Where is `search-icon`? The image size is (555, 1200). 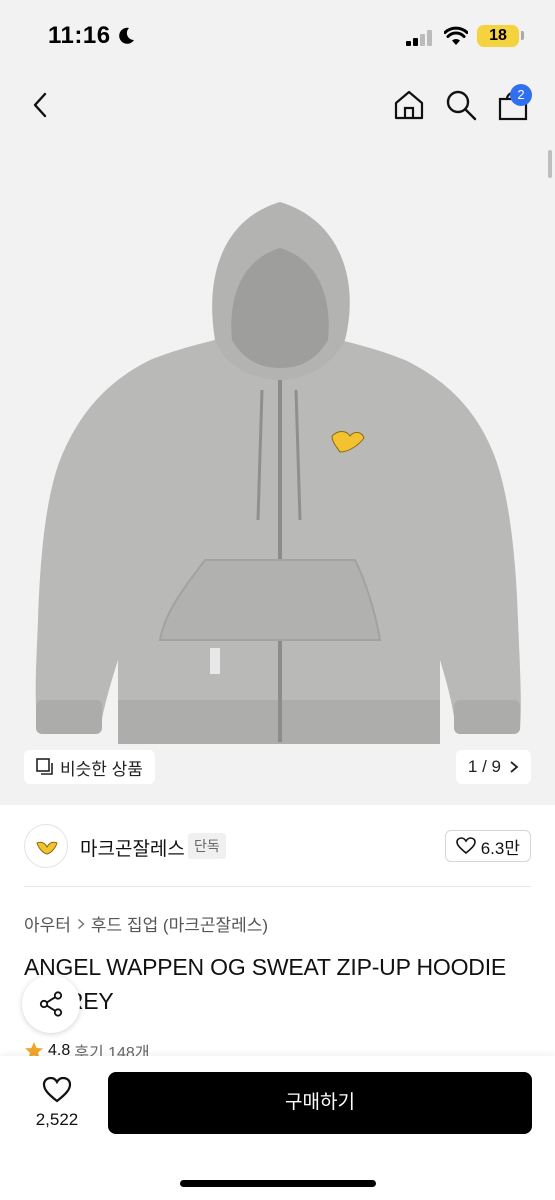
search-icon is located at coordinates (461, 105).